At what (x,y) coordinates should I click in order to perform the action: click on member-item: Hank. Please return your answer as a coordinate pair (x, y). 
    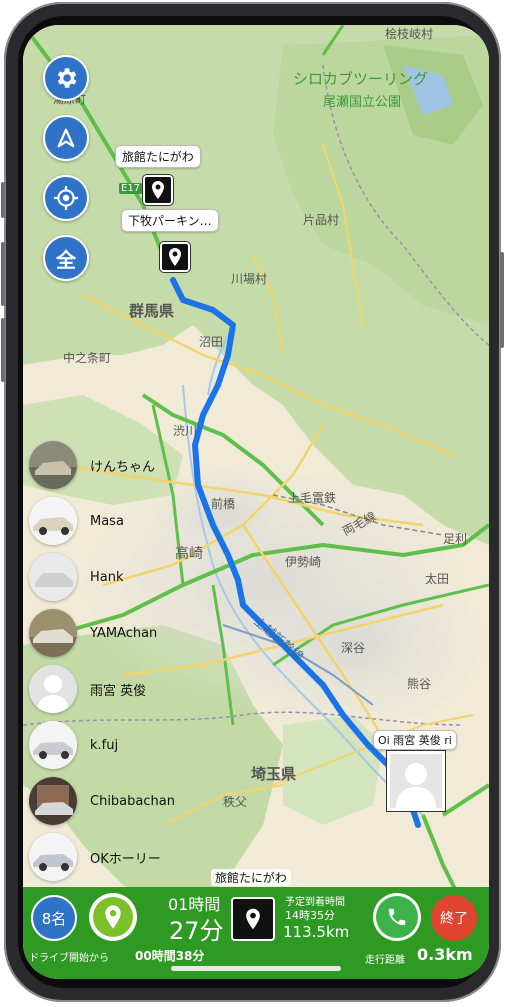
    Looking at the image, I should click on (76, 577).